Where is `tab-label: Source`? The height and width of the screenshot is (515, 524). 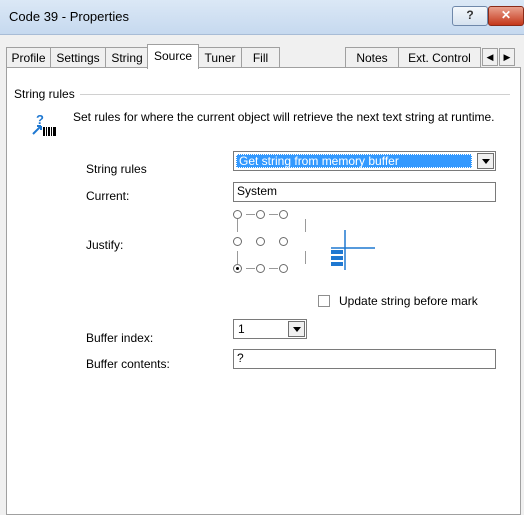
tab-label: Source is located at coordinates (173, 56).